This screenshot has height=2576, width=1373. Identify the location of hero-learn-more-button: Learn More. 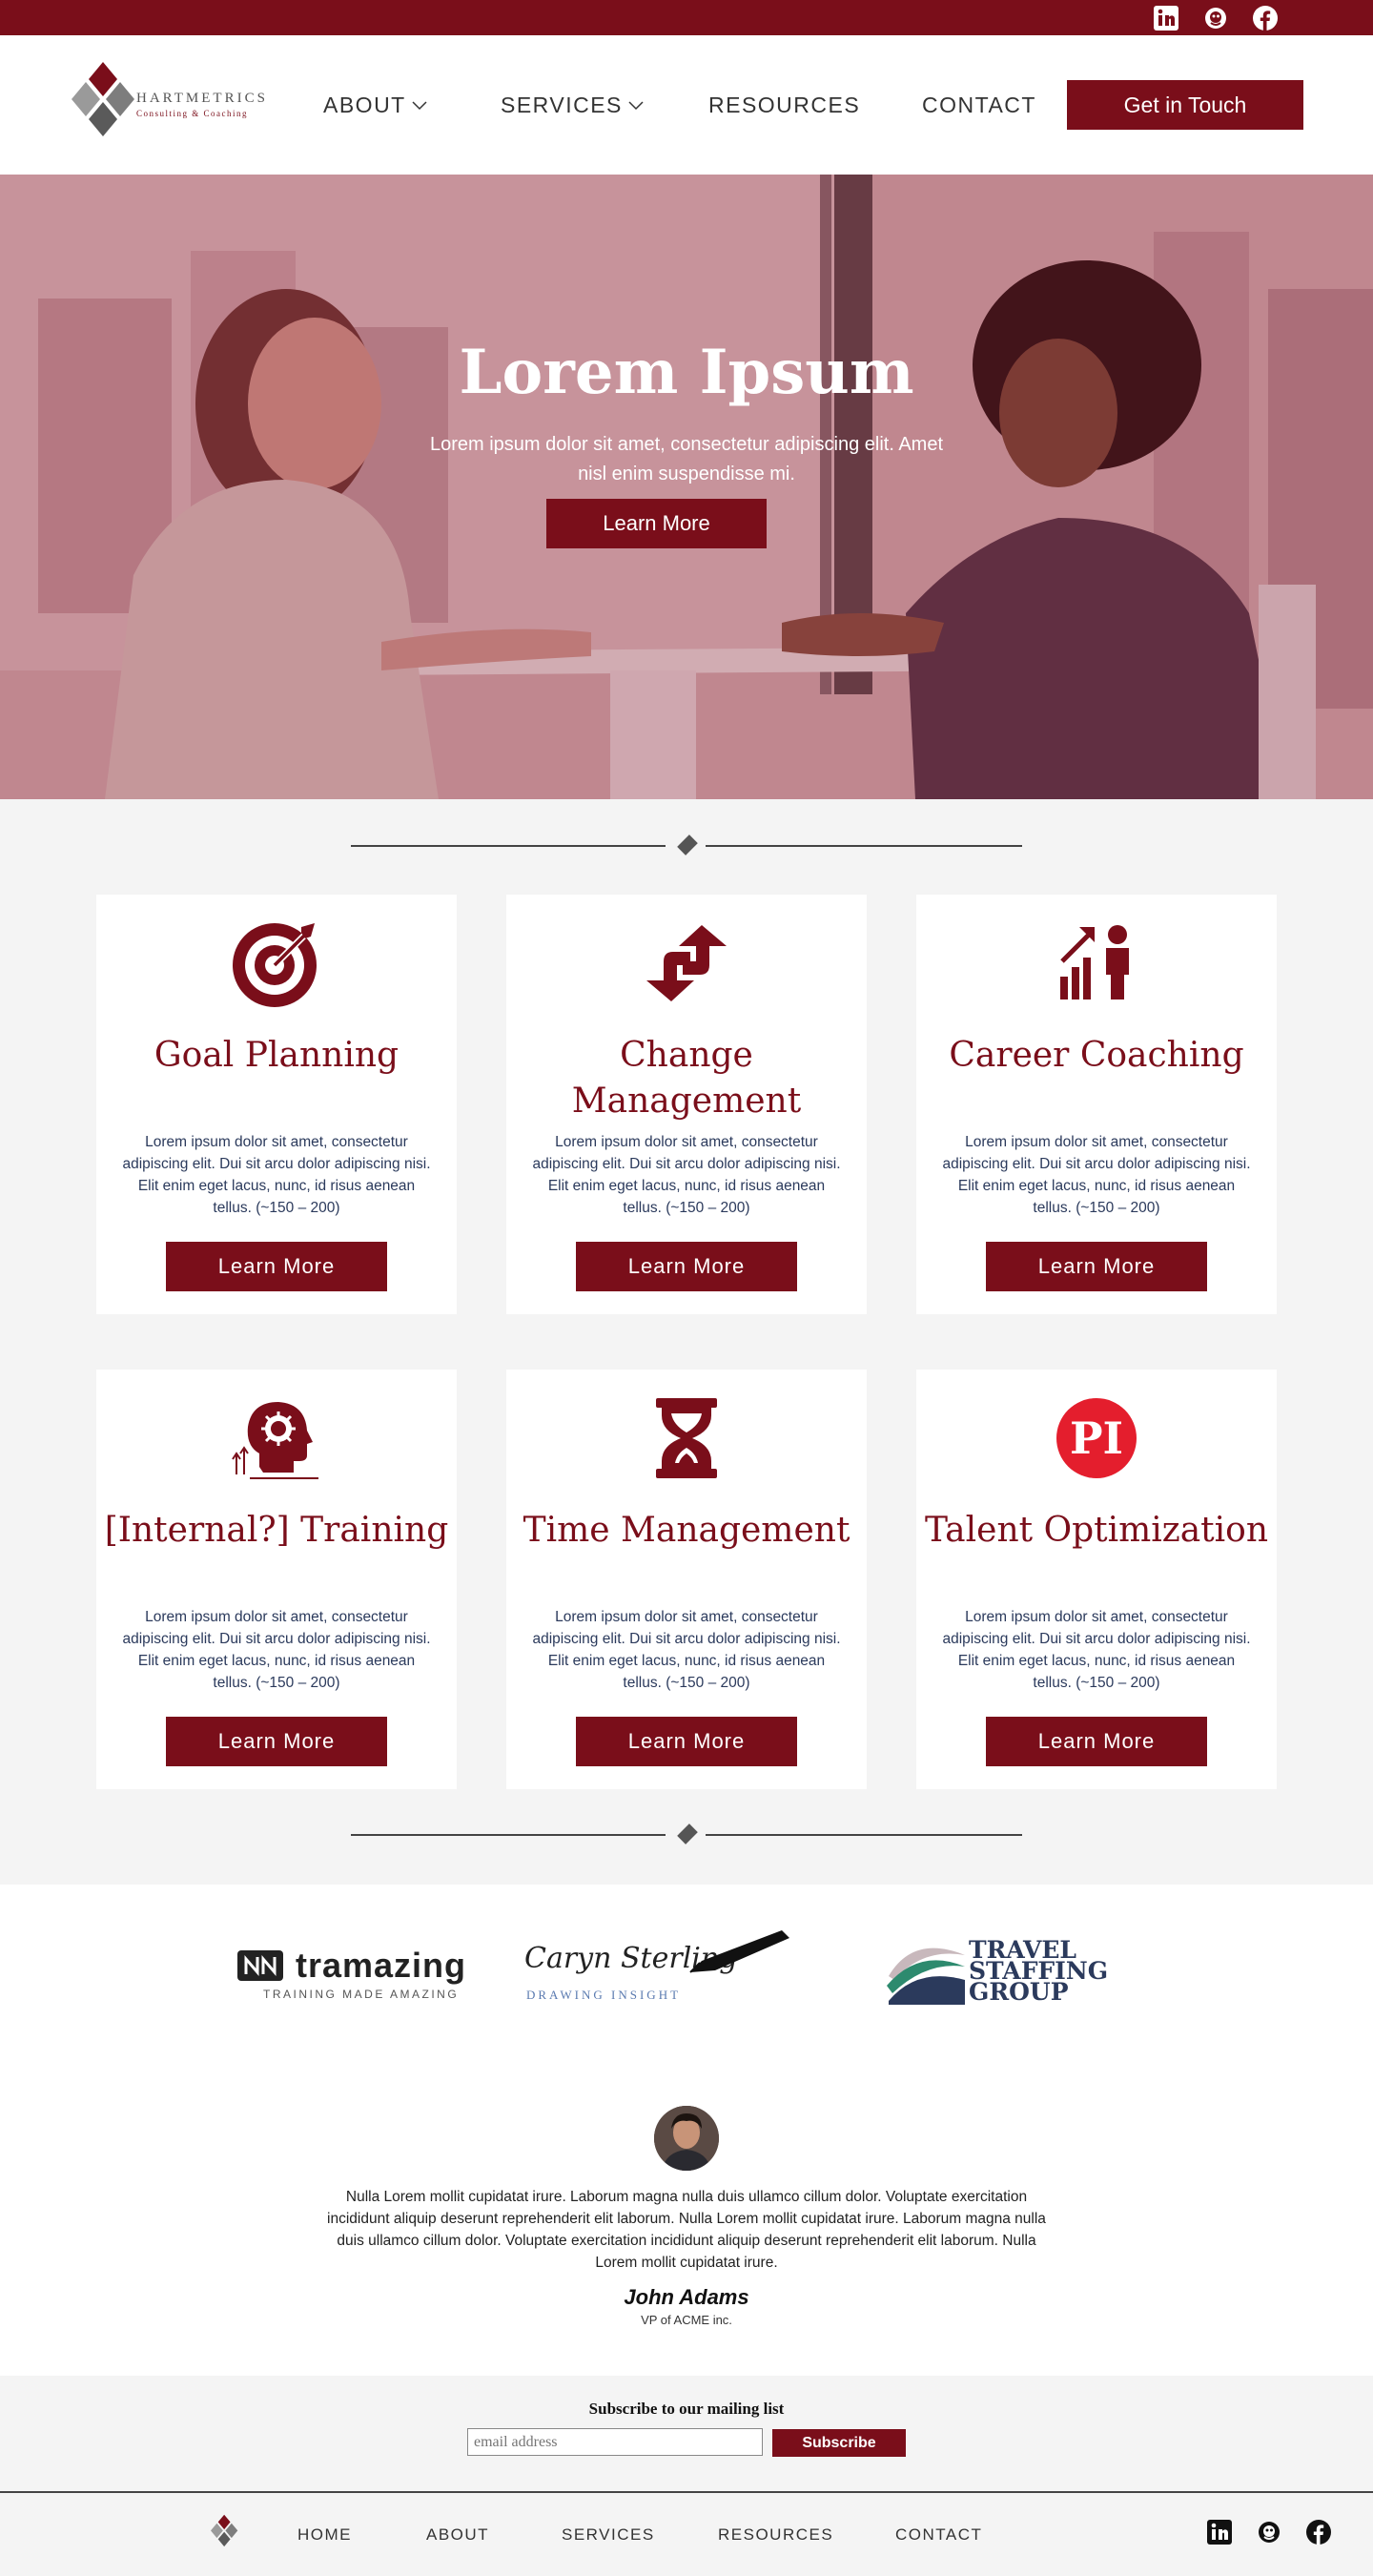
(657, 523).